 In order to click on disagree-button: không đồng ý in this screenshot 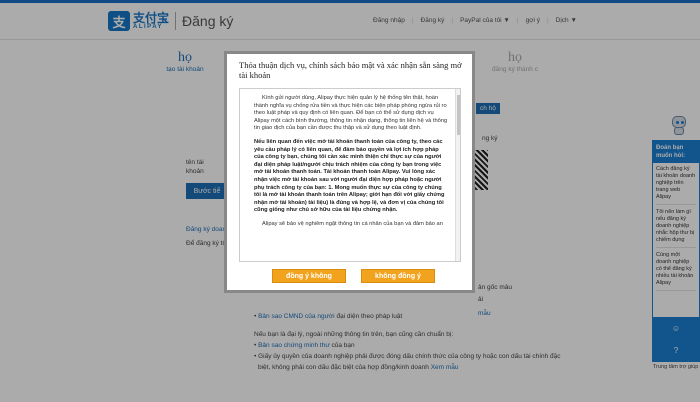, I will do `click(398, 276)`.